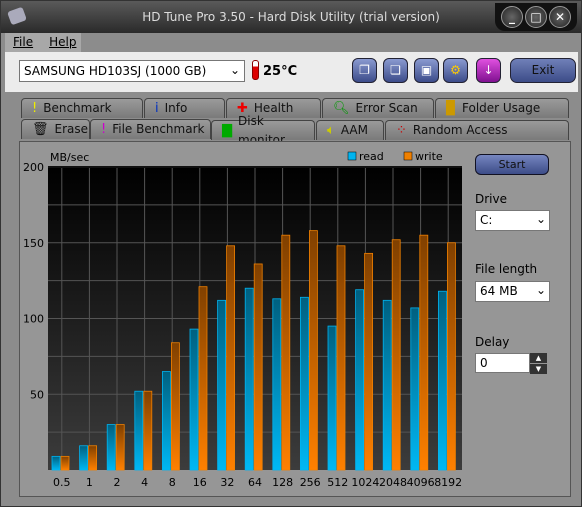  I want to click on delay-label: Delay, so click(492, 342).